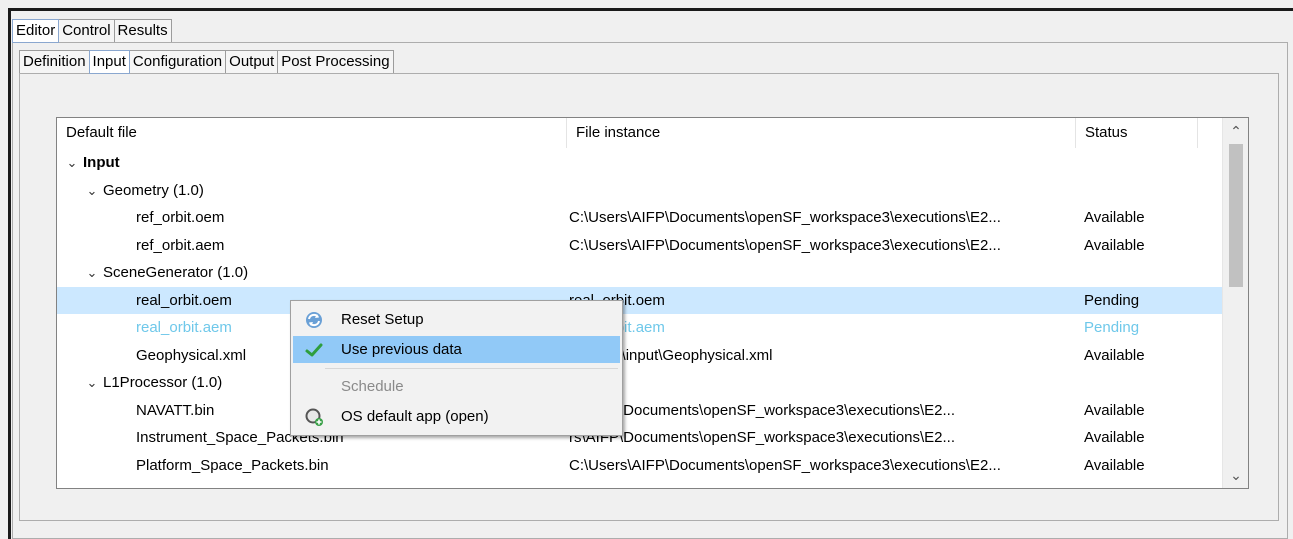  I want to click on column-header-status: Status, so click(1137, 133).